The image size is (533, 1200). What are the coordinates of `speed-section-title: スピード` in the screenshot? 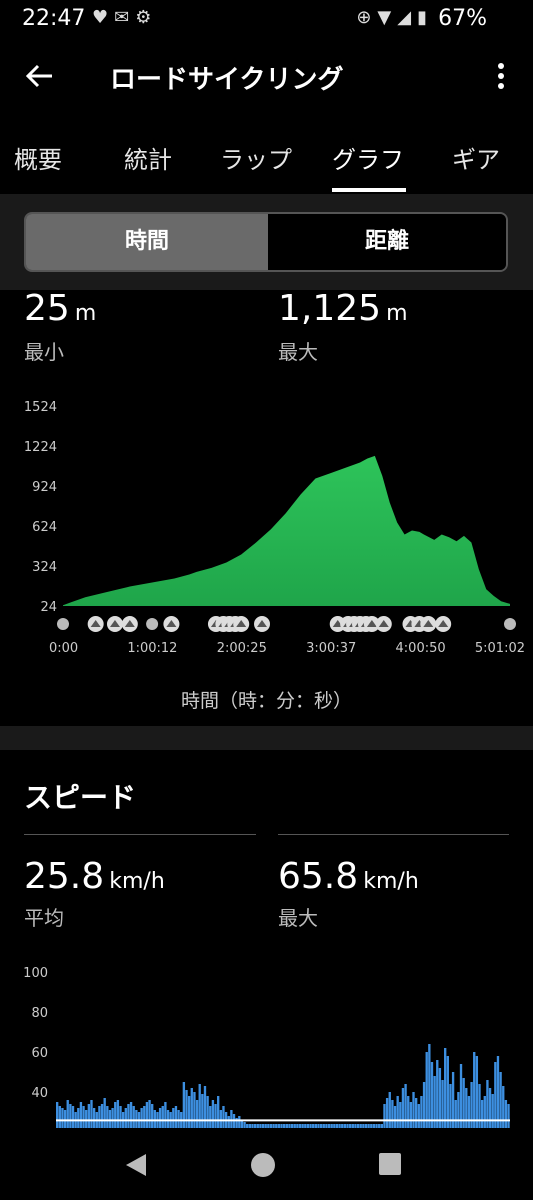 It's located at (80, 797).